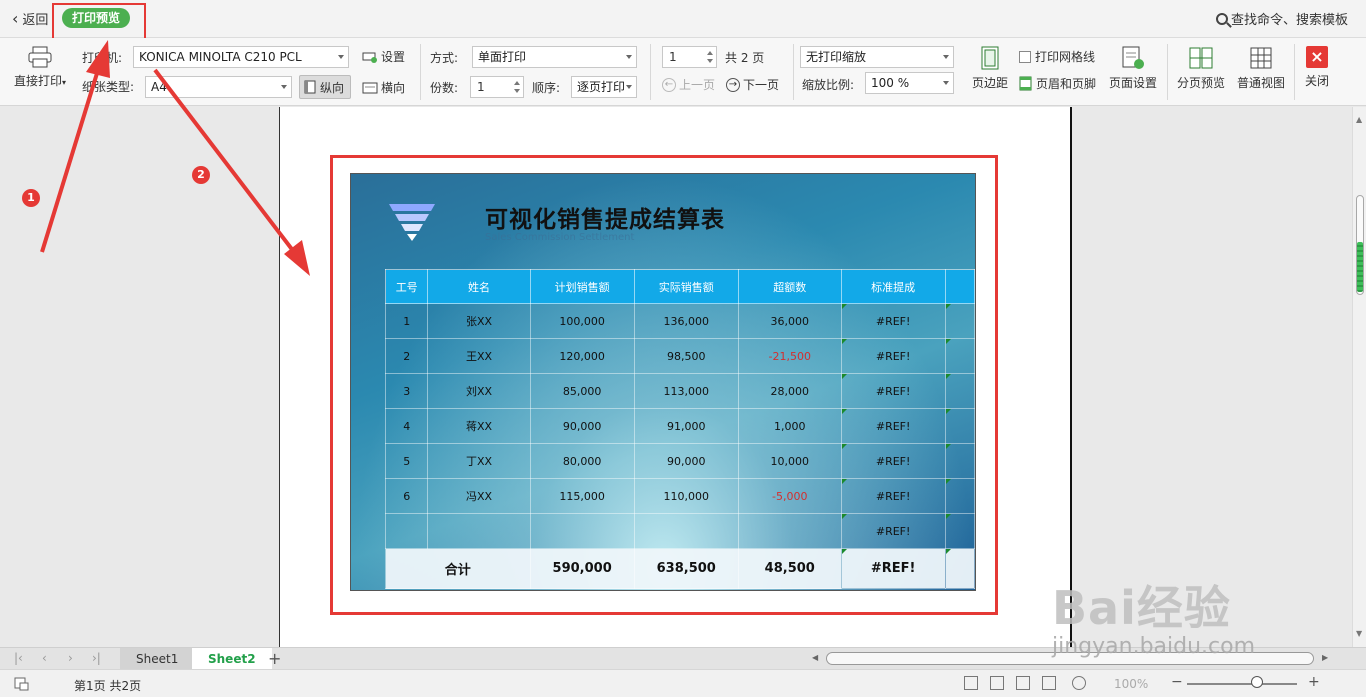 Image resolution: width=1366 pixels, height=697 pixels. What do you see at coordinates (15, 18) in the screenshot?
I see `chevron-left-icon: ‹` at bounding box center [15, 18].